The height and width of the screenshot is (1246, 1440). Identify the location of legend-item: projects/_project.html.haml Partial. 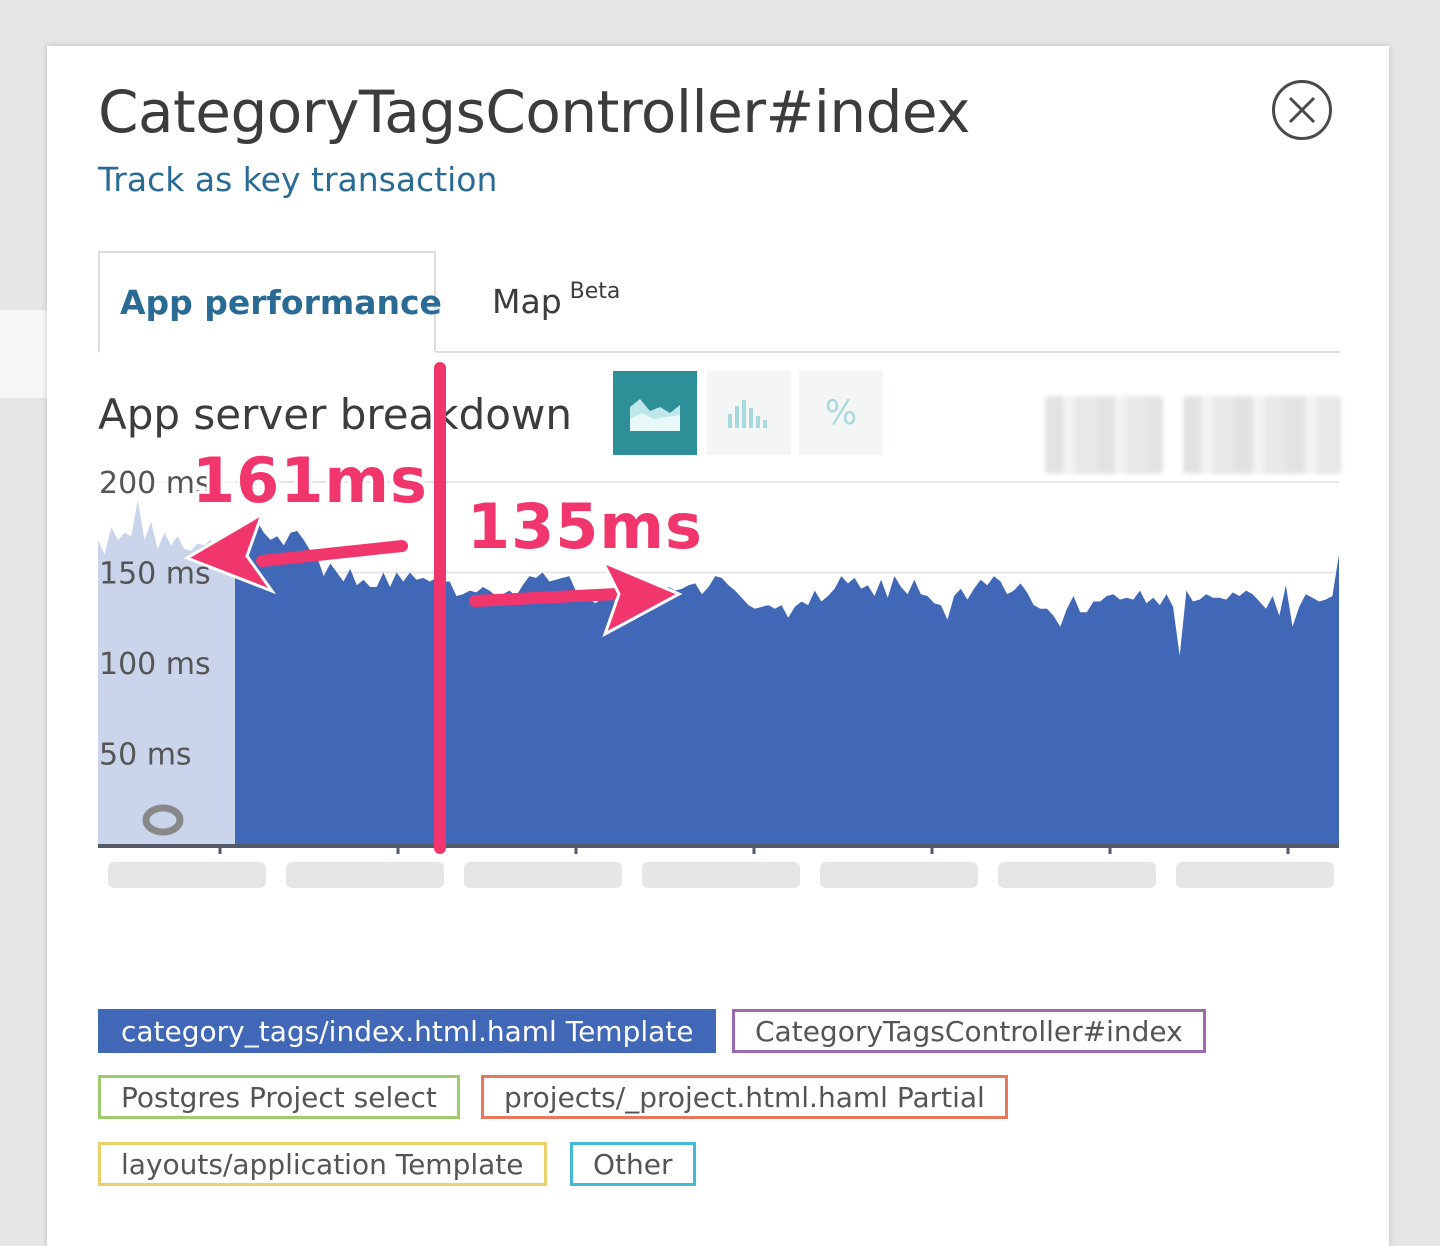
(744, 1097).